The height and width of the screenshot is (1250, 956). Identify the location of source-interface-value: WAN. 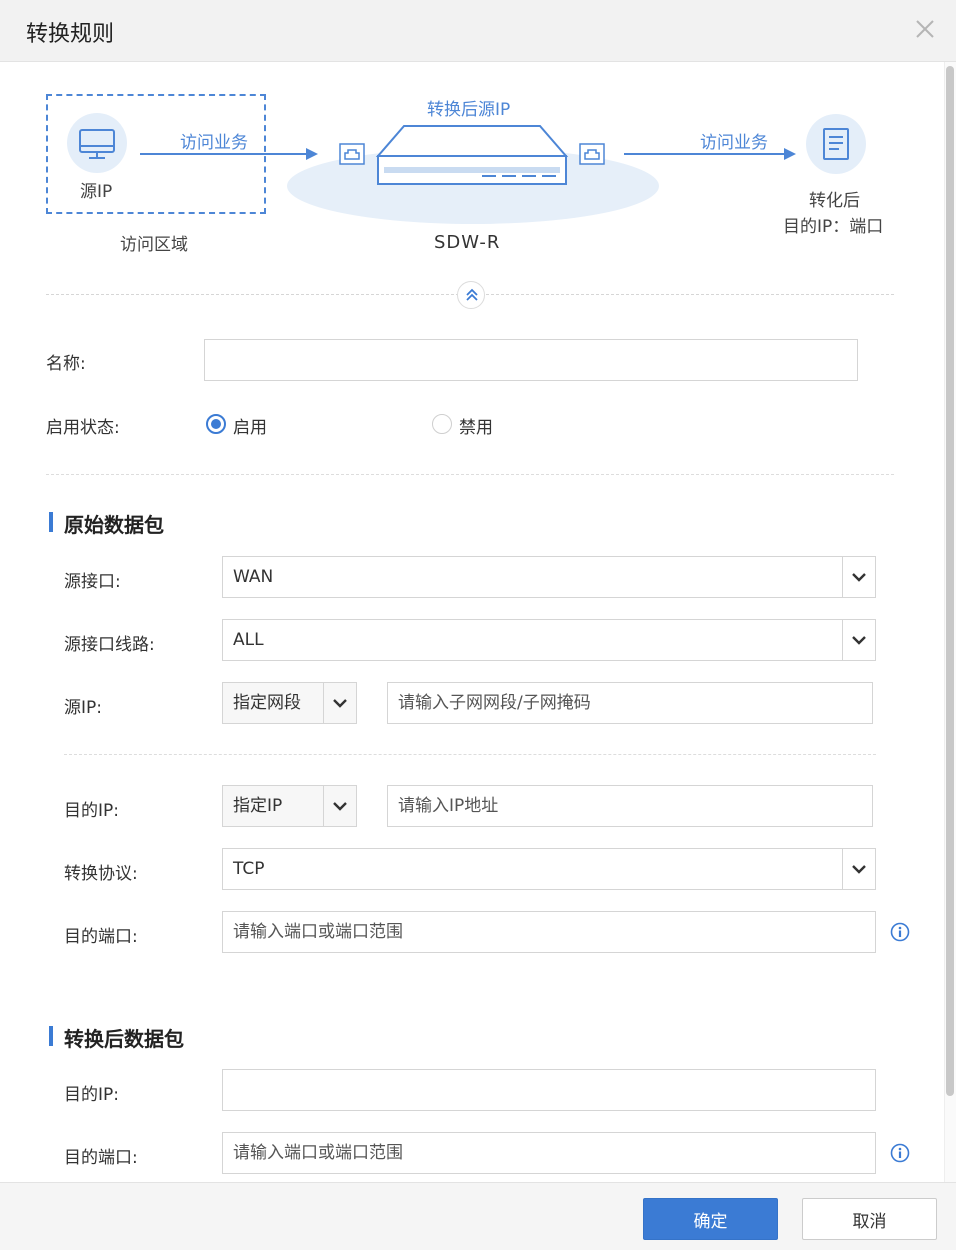
(253, 577).